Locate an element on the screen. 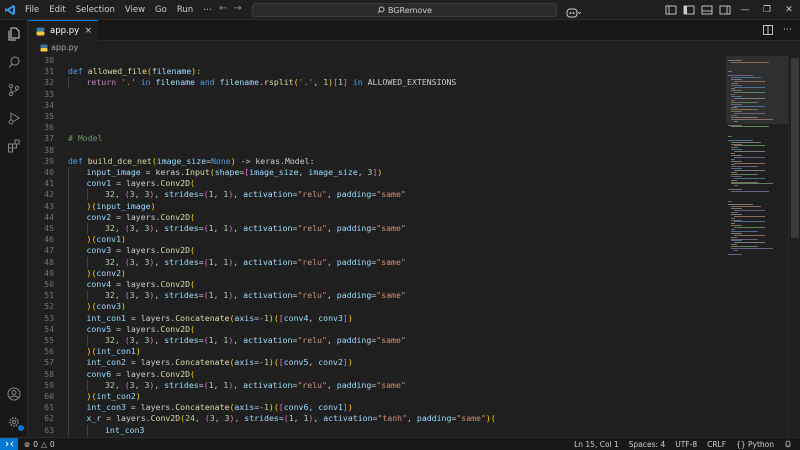 This screenshot has width=800, height=450. menu-file: File is located at coordinates (32, 10).